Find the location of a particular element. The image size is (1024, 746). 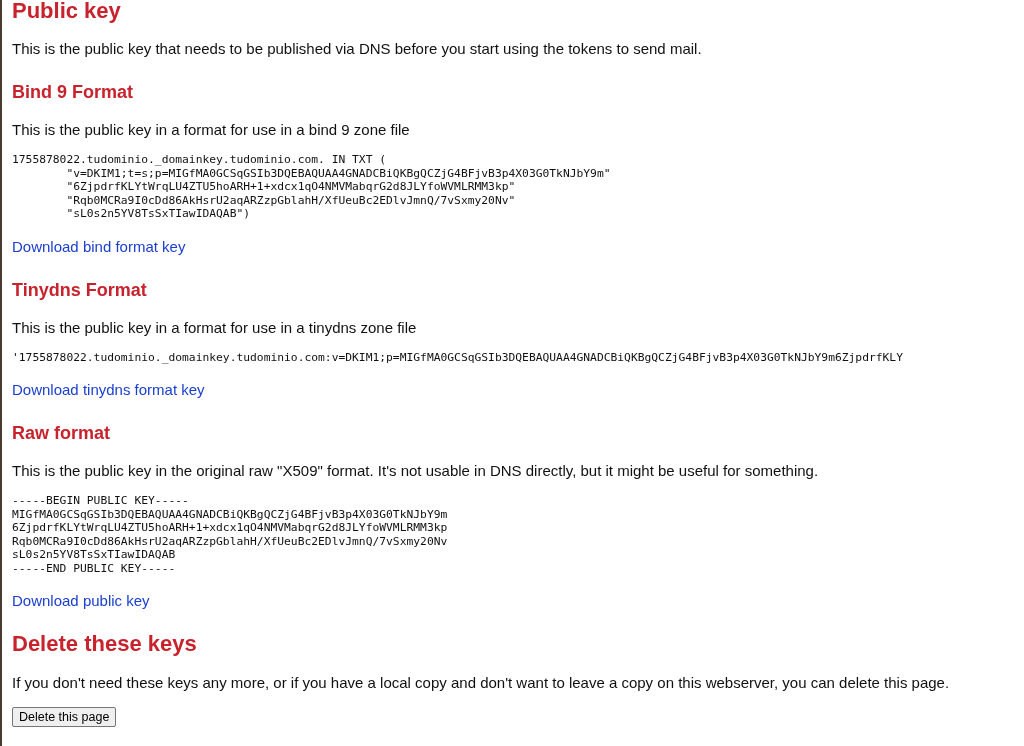

intro-text: This is the public key that needs to be published via DNS before you start using the tokens to send mail. is located at coordinates (357, 49).